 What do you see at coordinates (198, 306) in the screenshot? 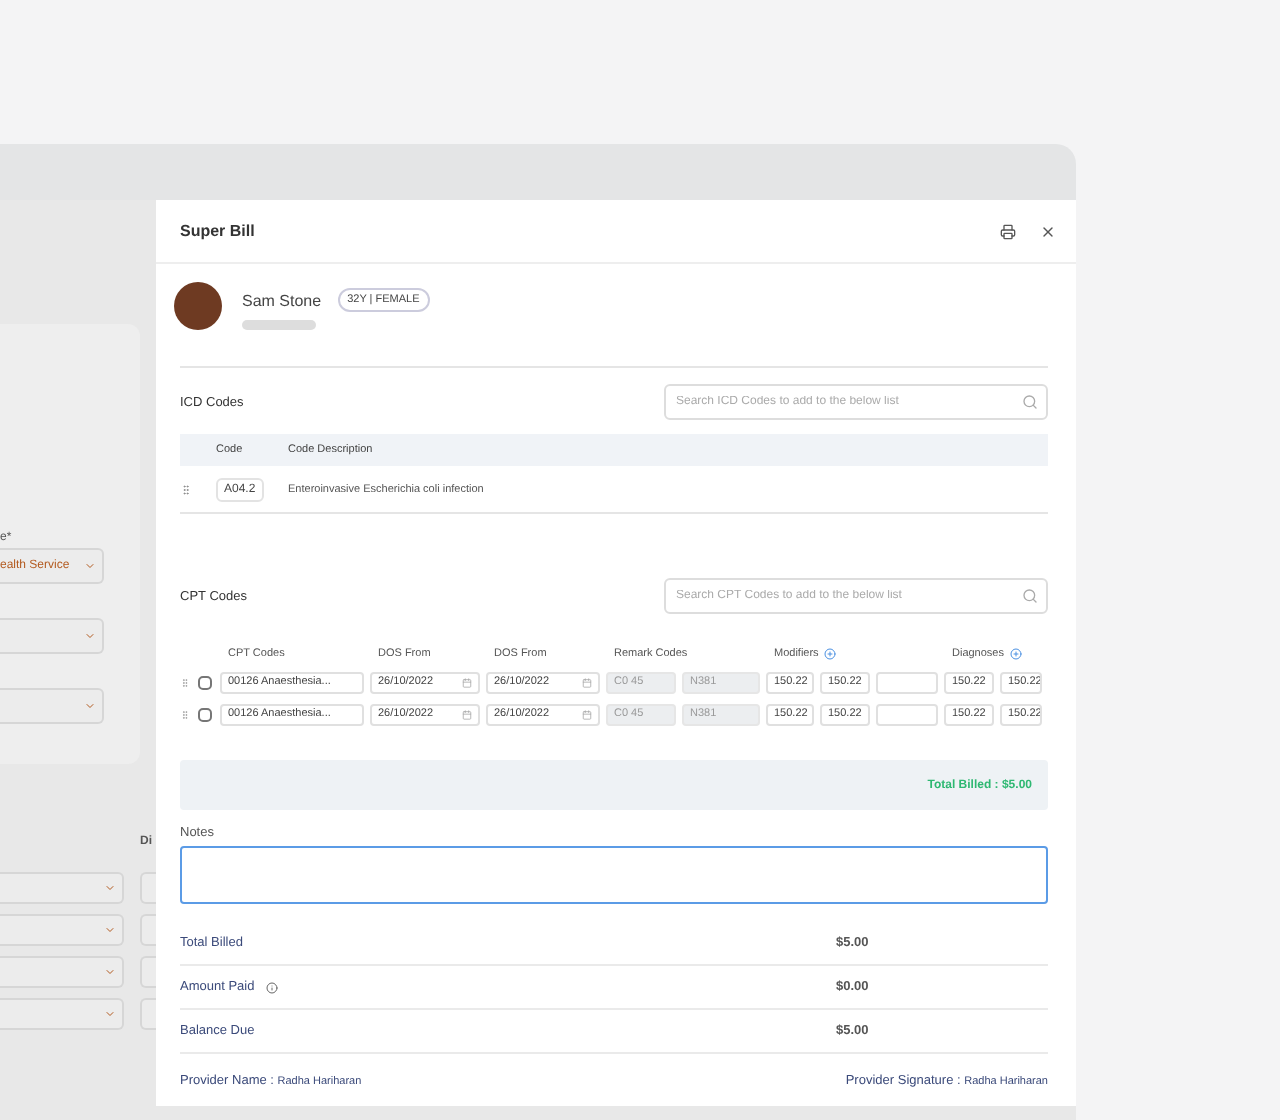
I see `avatar-placeholder` at bounding box center [198, 306].